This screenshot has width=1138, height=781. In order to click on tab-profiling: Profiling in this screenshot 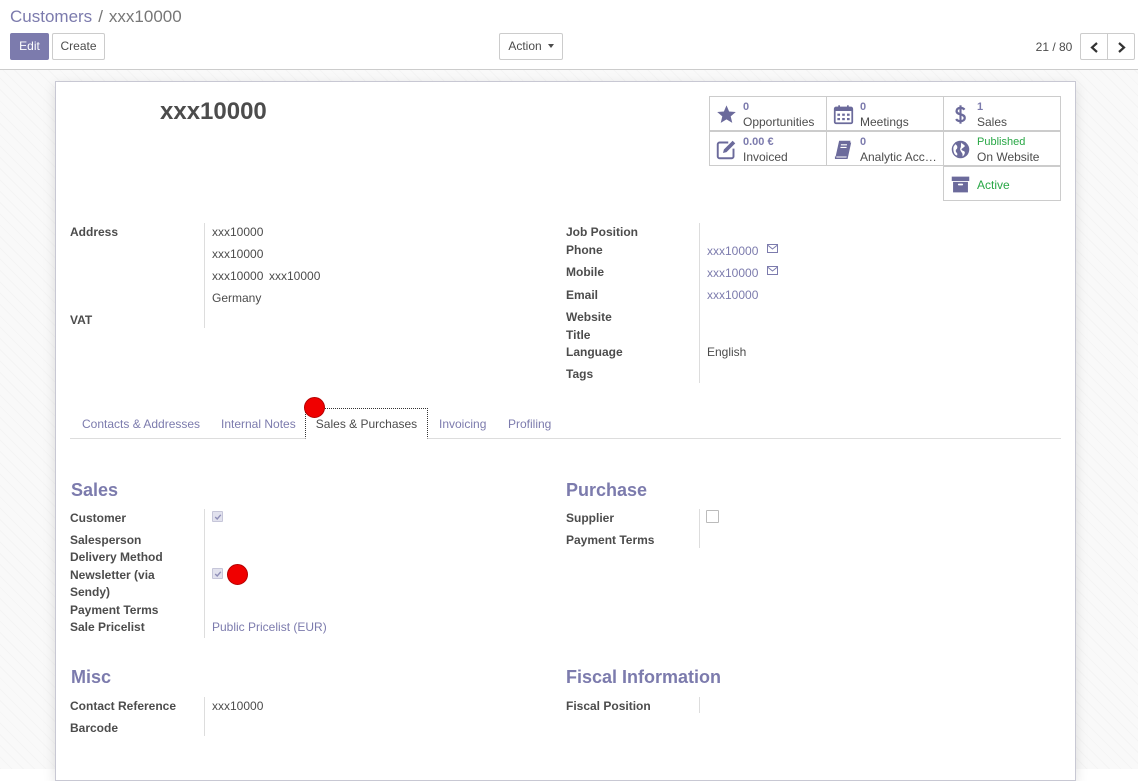, I will do `click(529, 424)`.